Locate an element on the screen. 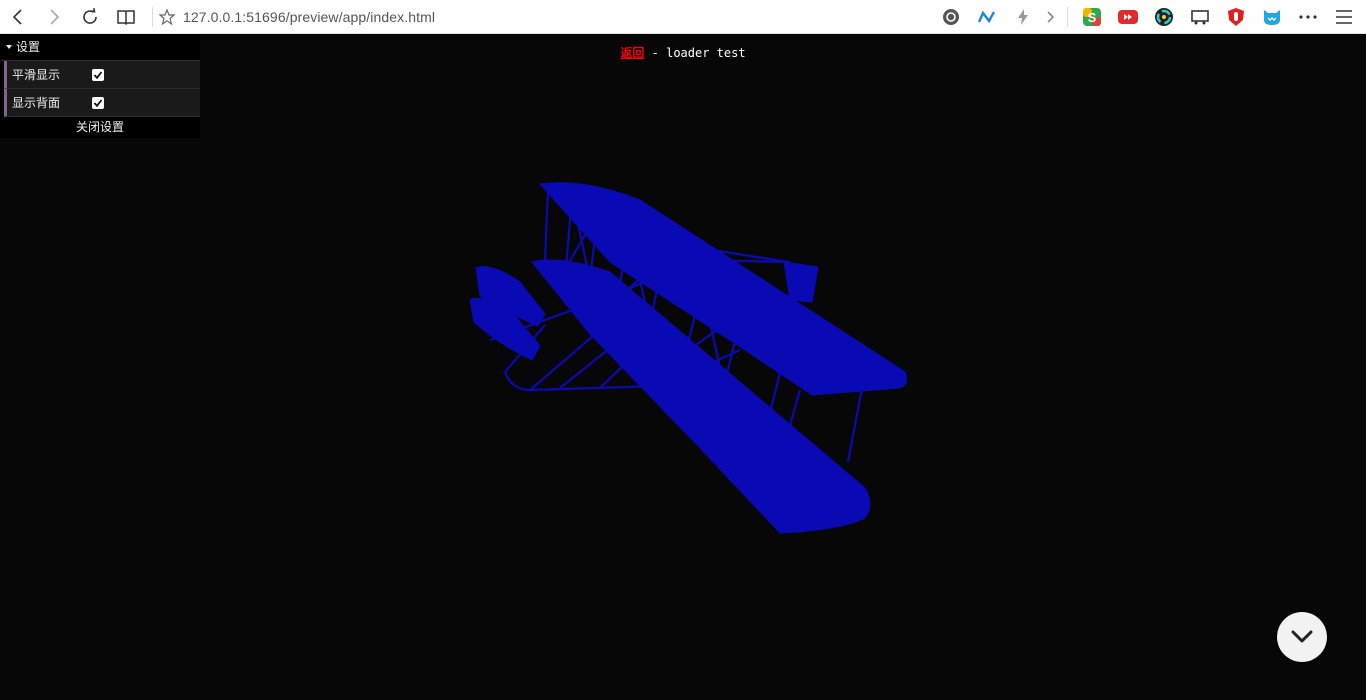  camera-extension-icon is located at coordinates (951, 17).